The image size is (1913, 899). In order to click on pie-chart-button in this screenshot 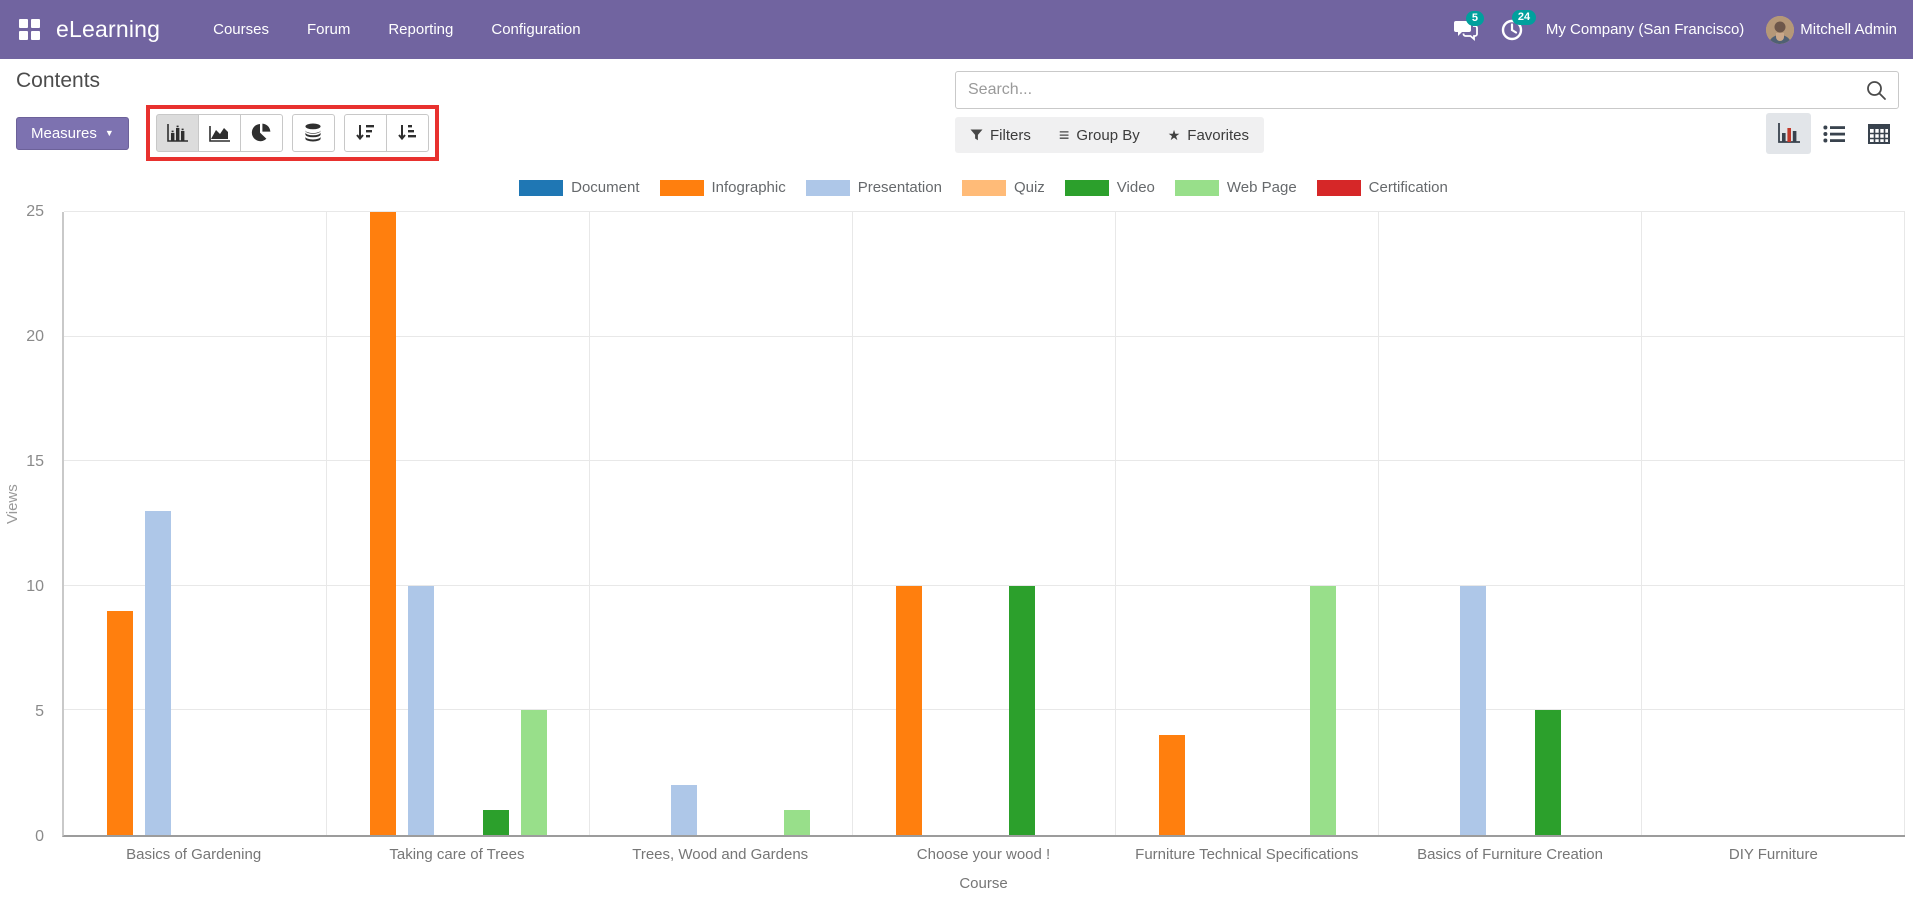, I will do `click(261, 133)`.